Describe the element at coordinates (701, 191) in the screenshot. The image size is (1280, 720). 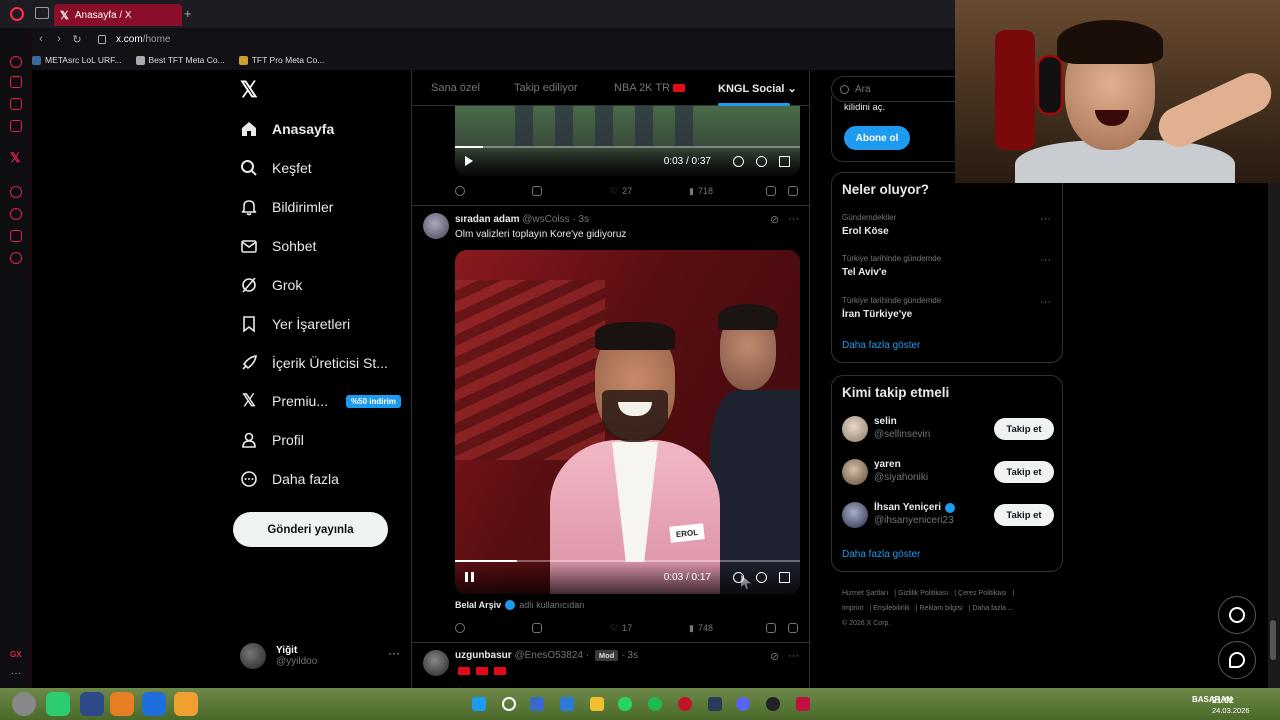
I see `views-button: ▮ 718` at that location.